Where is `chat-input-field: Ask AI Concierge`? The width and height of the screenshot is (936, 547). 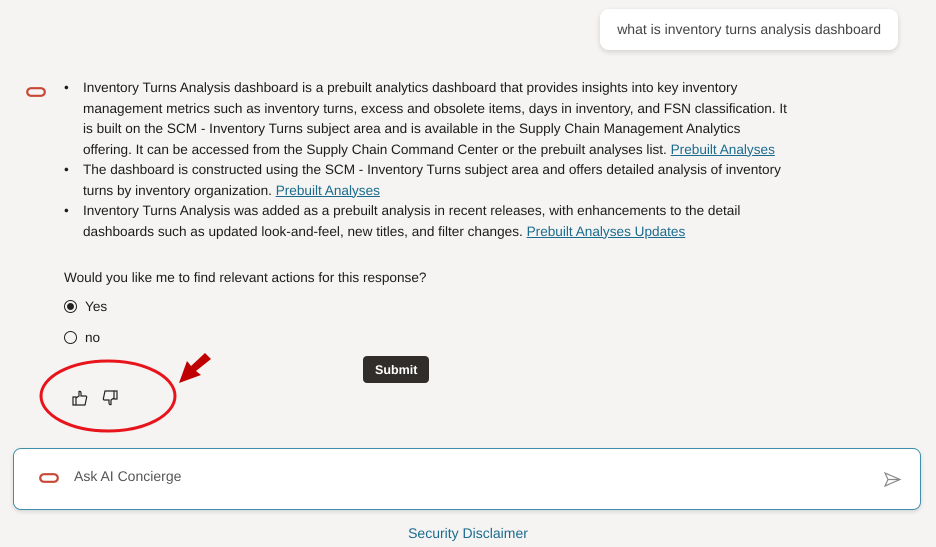 chat-input-field: Ask AI Concierge is located at coordinates (471, 476).